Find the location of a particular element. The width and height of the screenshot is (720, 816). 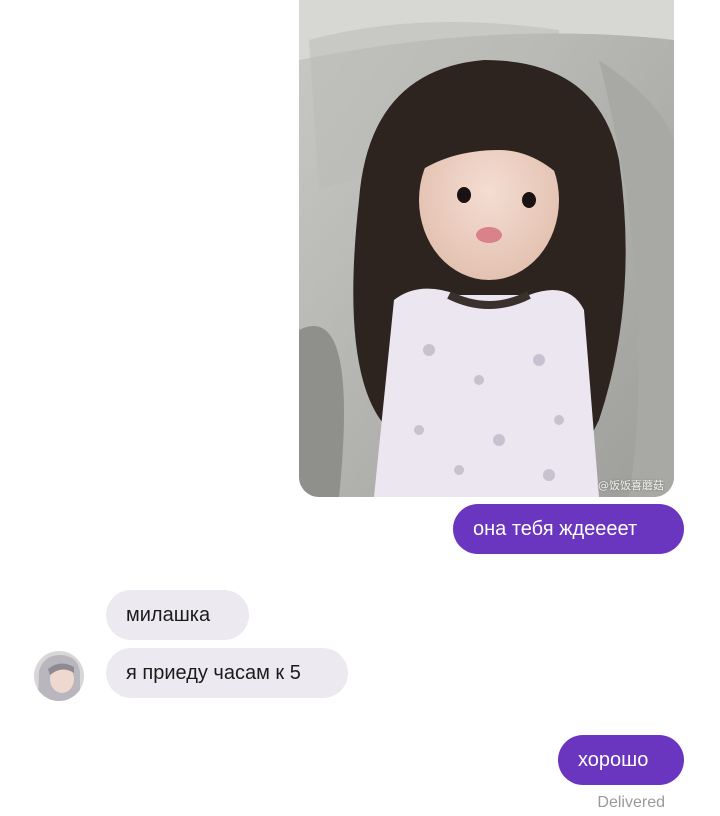

incoming-message: милашка is located at coordinates (177, 615).